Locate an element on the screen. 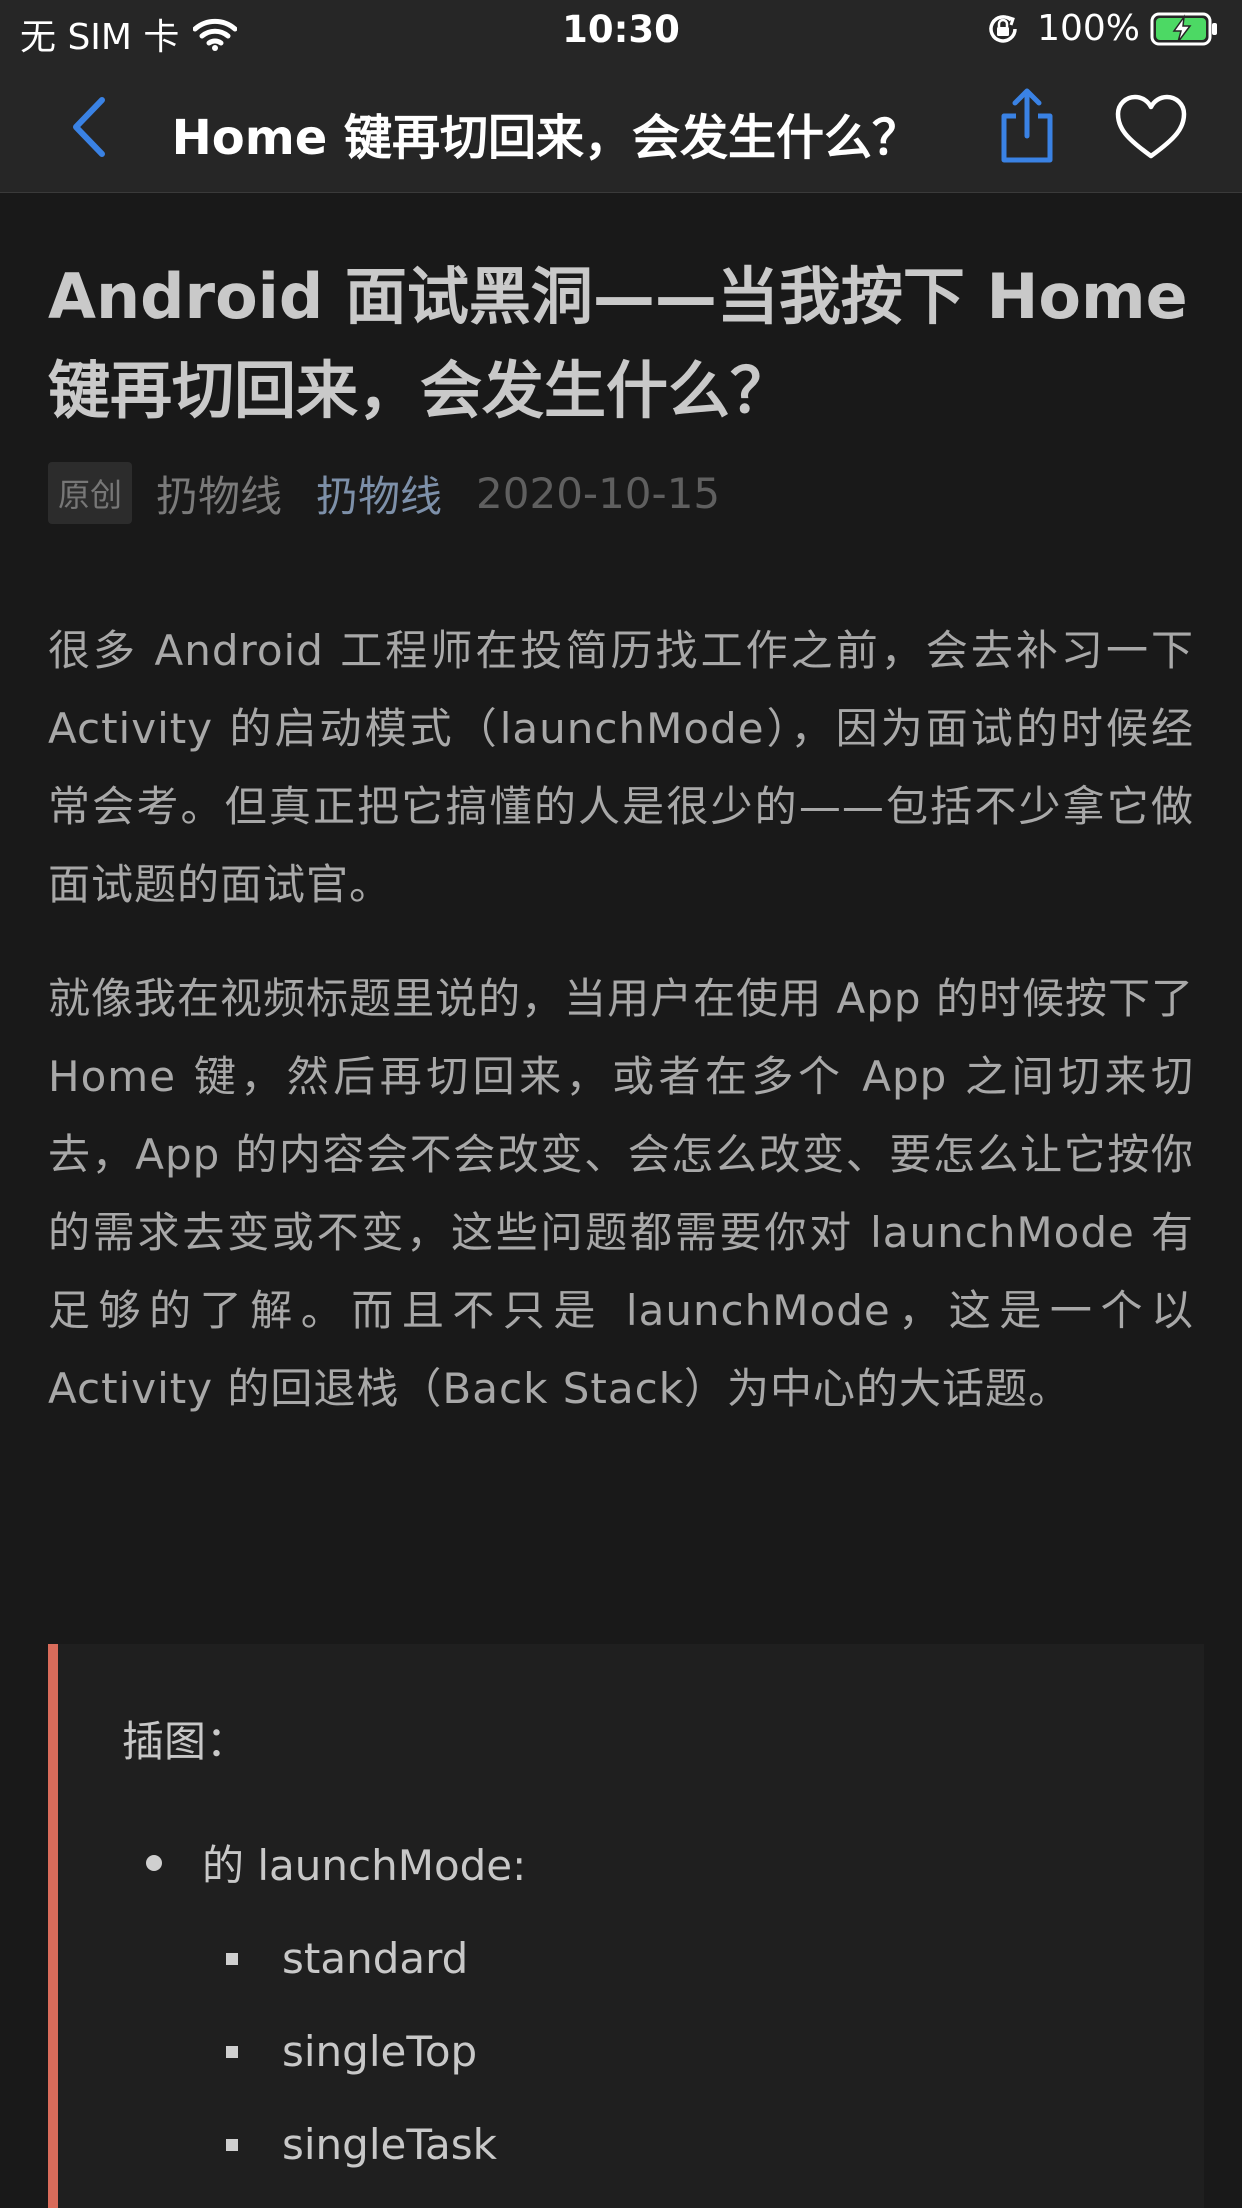 This screenshot has width=1242, height=2208. battery-charging-icon is located at coordinates (1183, 28).